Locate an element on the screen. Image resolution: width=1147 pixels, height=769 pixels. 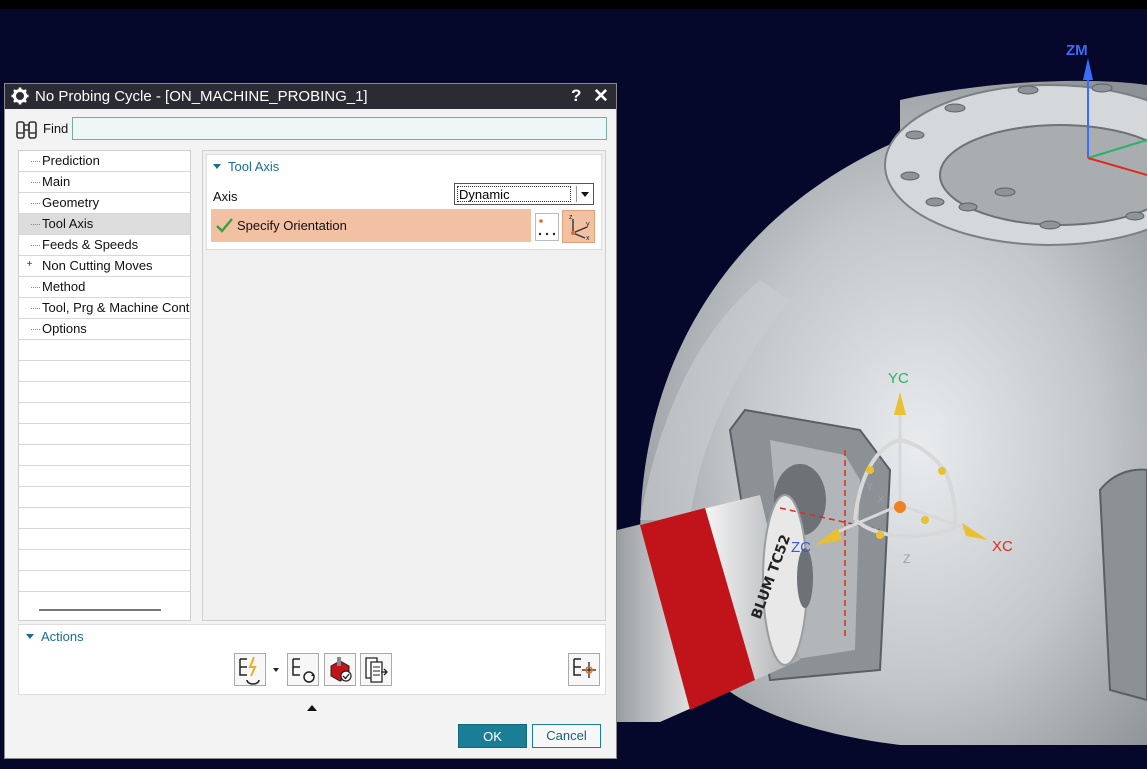
verify-button is located at coordinates (340, 669).